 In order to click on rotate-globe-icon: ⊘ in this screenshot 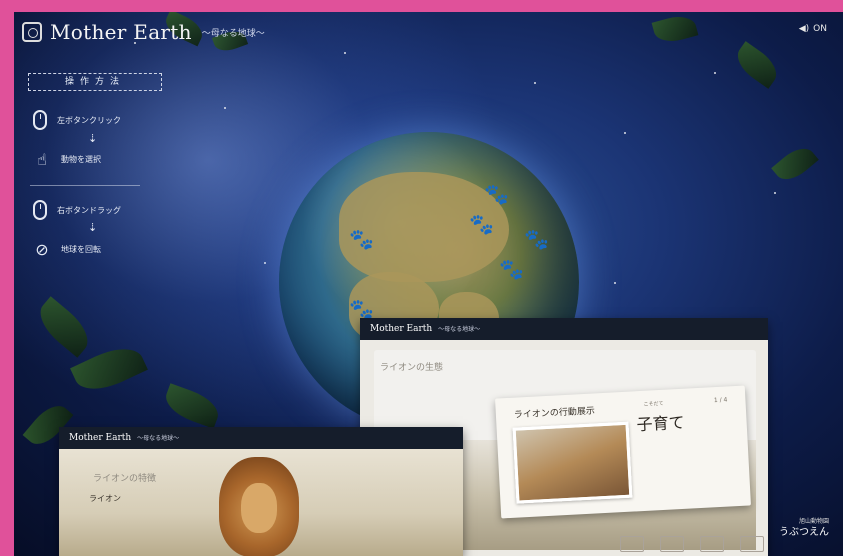, I will do `click(42, 249)`.